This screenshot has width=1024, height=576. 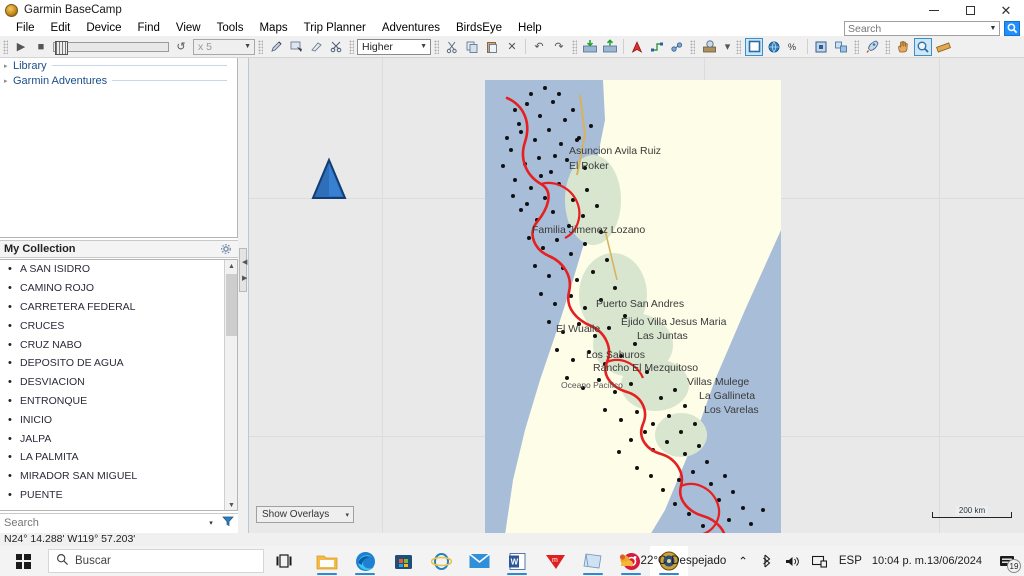 What do you see at coordinates (479, 28) in the screenshot?
I see `menu-birdseye: BirdsEye` at bounding box center [479, 28].